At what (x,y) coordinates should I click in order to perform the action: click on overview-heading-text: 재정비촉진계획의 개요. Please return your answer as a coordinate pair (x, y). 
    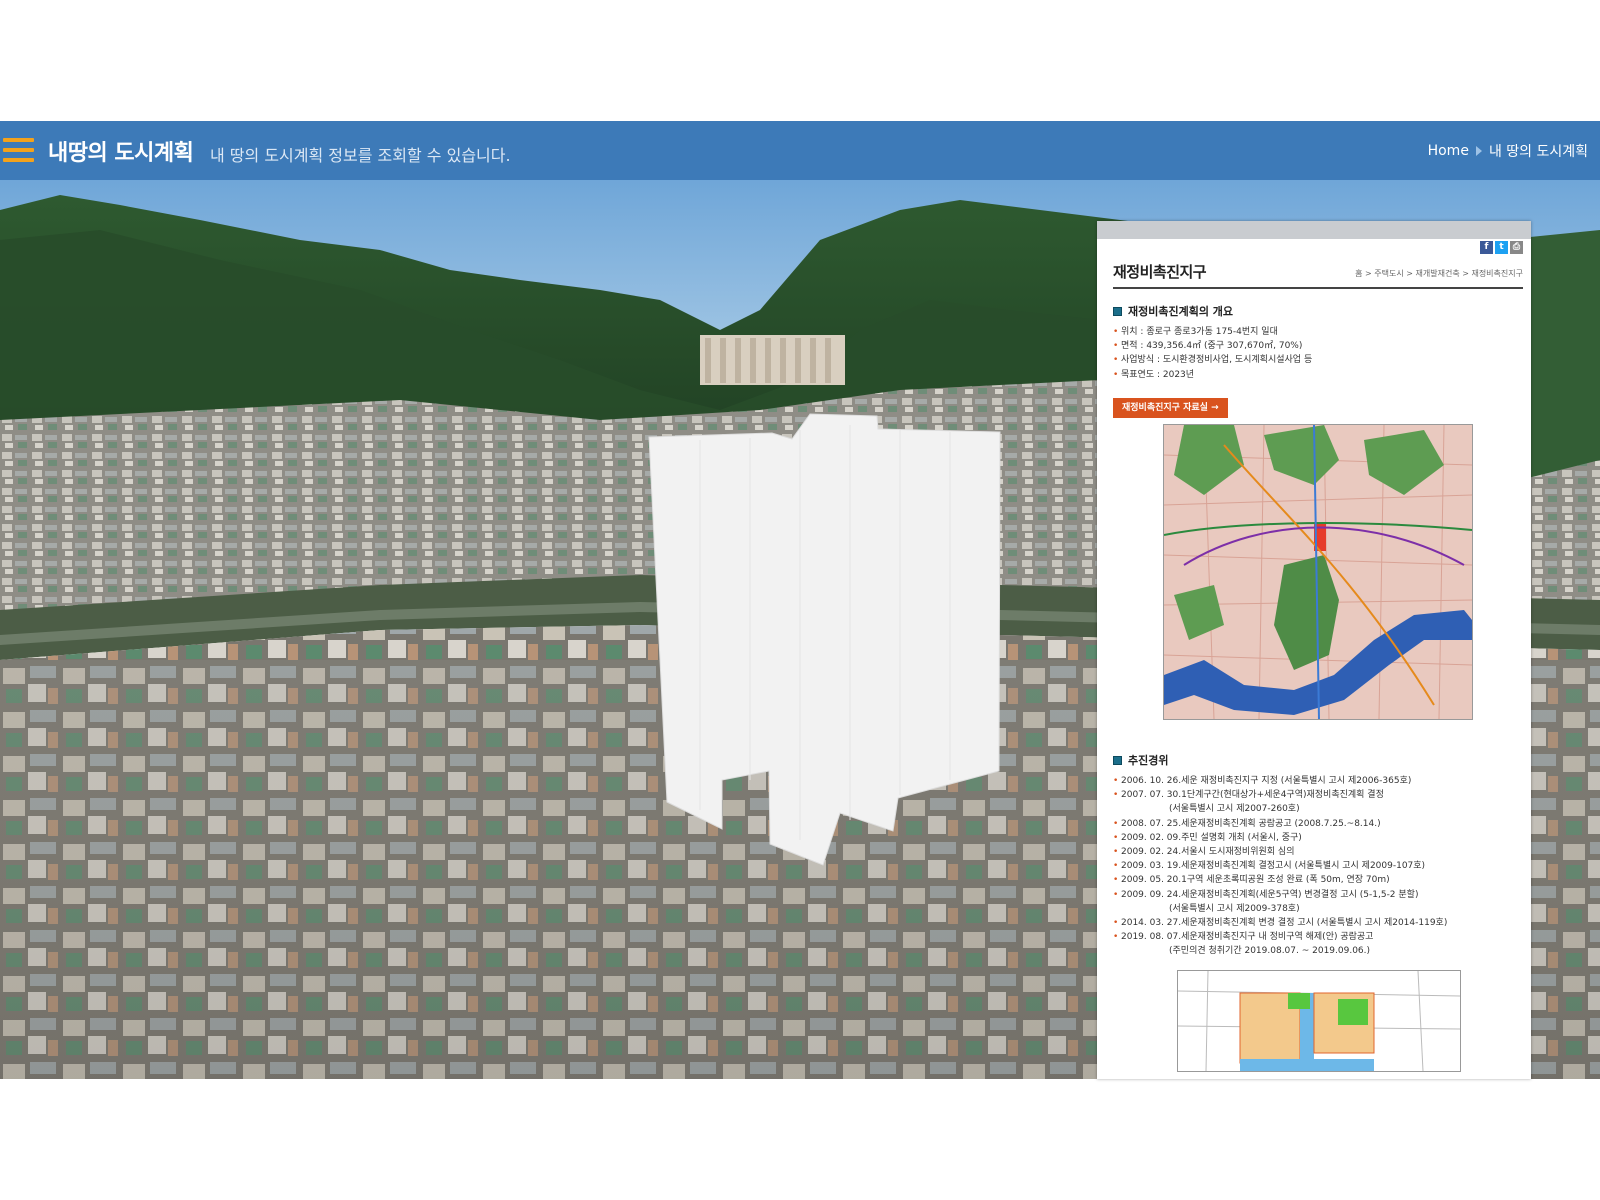
    Looking at the image, I should click on (1181, 311).